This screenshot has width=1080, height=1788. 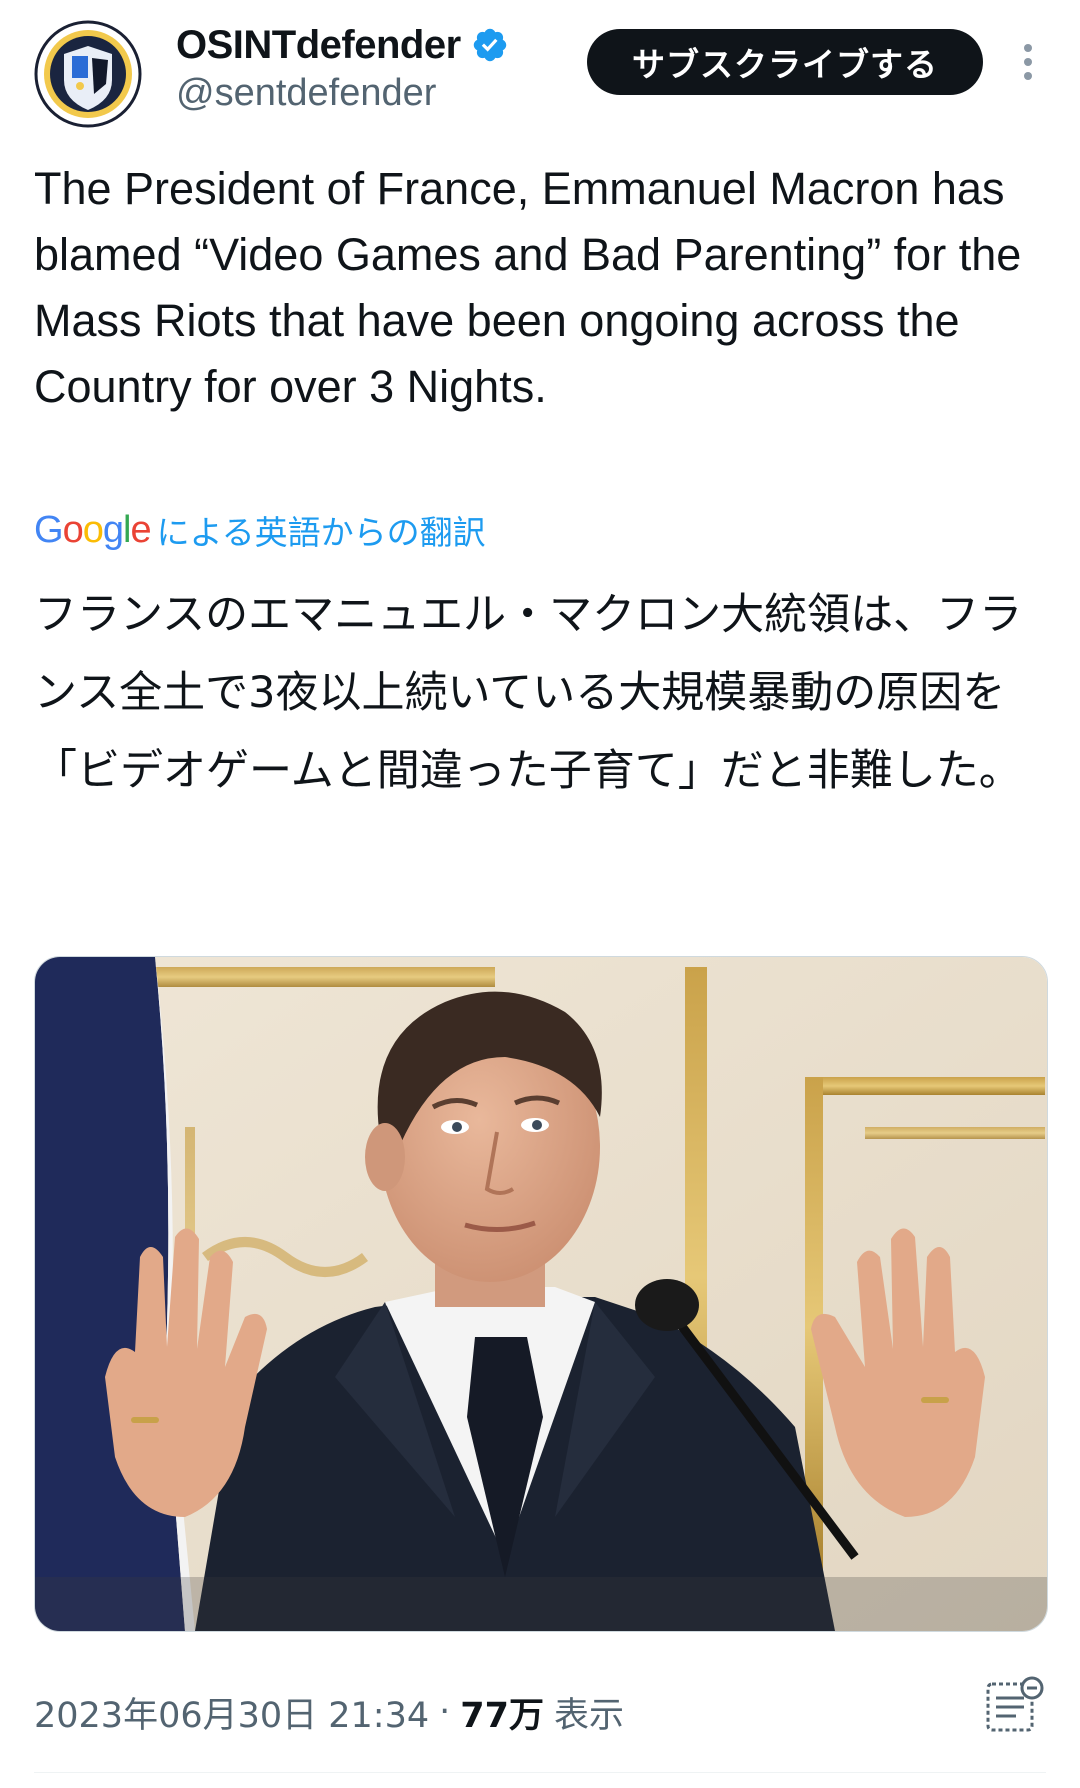 I want to click on more-vertical-icon, so click(x=1028, y=62).